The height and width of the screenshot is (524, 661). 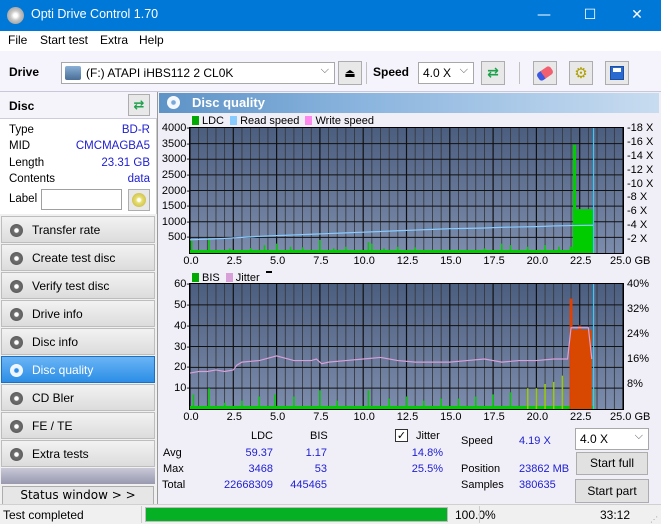 What do you see at coordinates (401, 435) in the screenshot?
I see `jitter-checkbox: ✓` at bounding box center [401, 435].